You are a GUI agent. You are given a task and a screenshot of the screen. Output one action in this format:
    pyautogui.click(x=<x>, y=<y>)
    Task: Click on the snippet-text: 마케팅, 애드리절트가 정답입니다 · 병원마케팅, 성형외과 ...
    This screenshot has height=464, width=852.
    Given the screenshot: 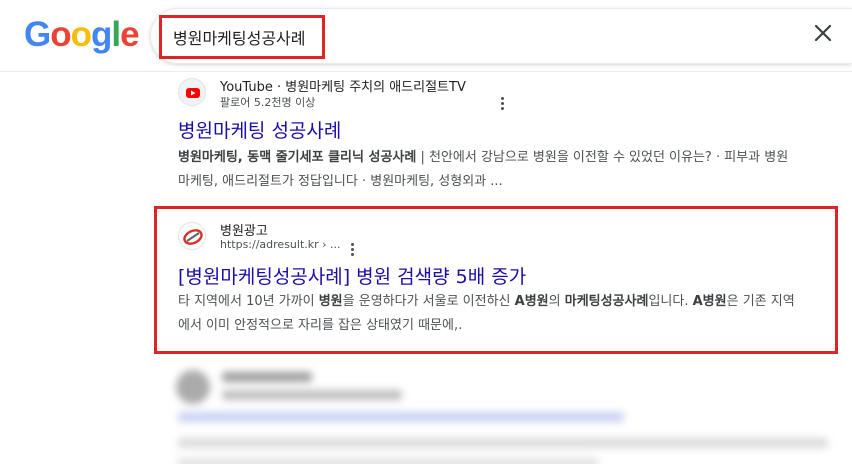 What is the action you would take?
    pyautogui.click(x=340, y=181)
    